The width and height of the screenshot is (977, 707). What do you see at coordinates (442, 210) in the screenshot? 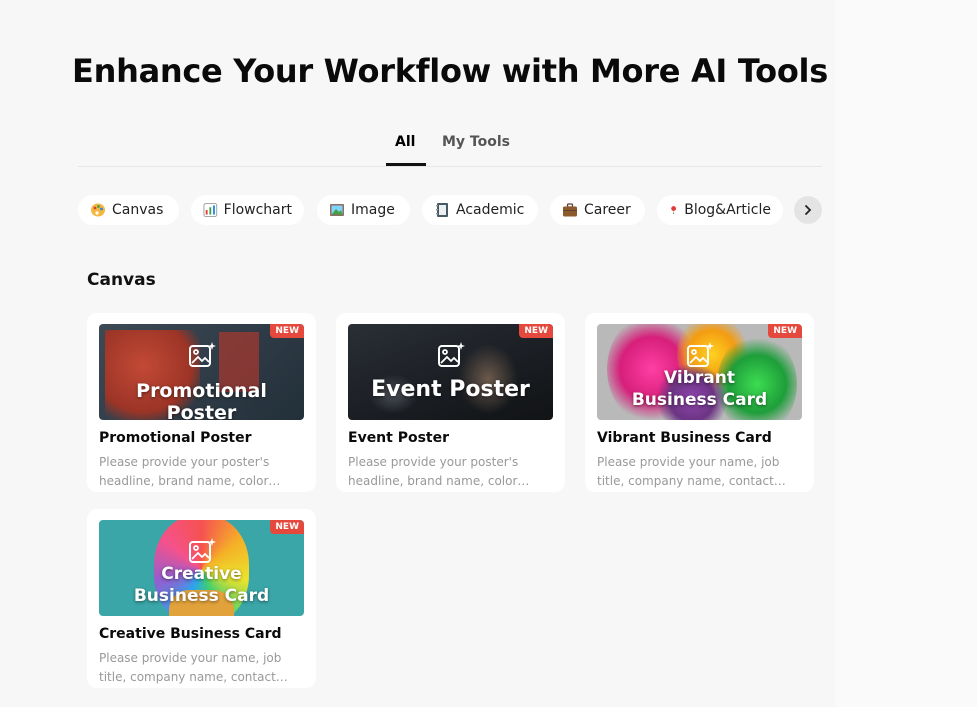
I see `notebook-icon` at bounding box center [442, 210].